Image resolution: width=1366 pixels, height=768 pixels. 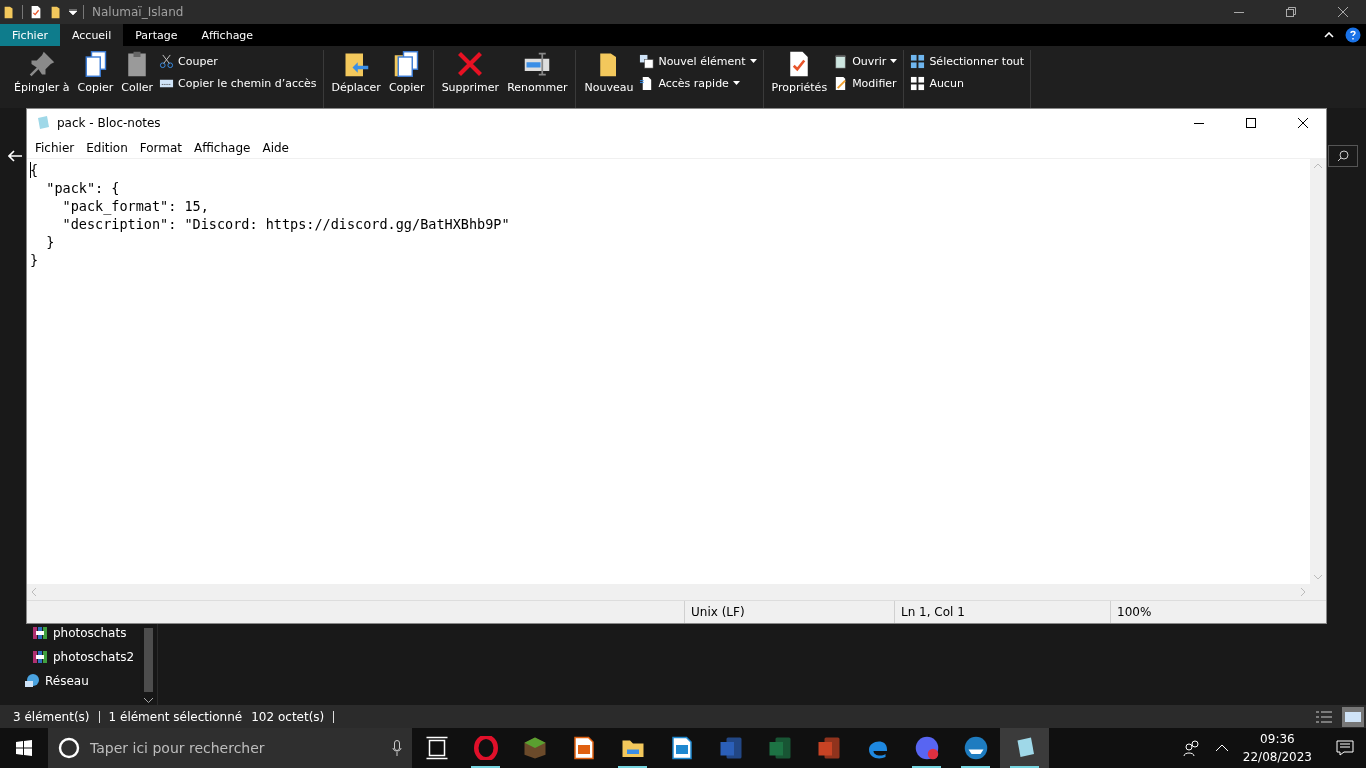 What do you see at coordinates (406, 64) in the screenshot?
I see `folder-pages-icon` at bounding box center [406, 64].